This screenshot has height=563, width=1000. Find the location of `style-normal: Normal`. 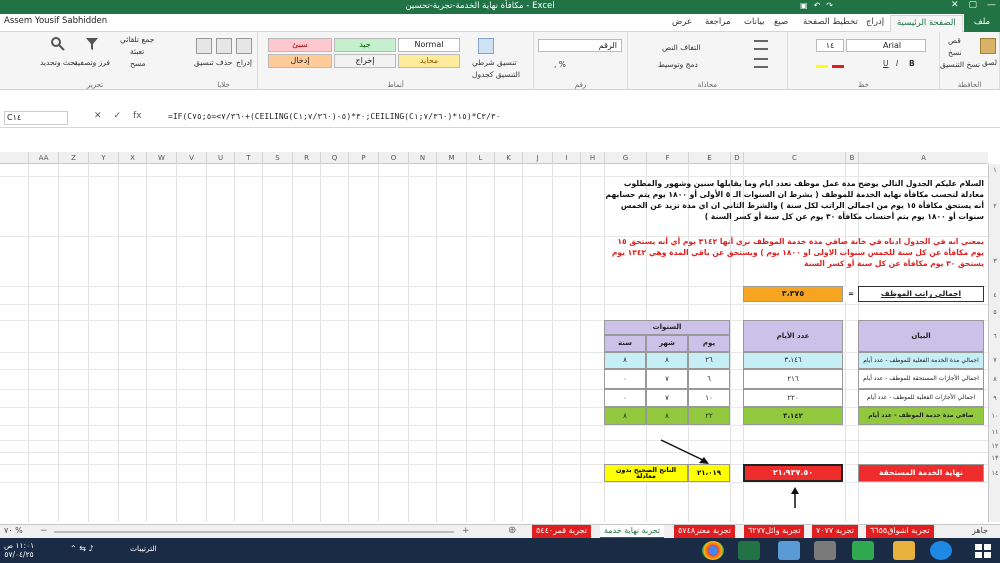

style-normal: Normal is located at coordinates (429, 45).